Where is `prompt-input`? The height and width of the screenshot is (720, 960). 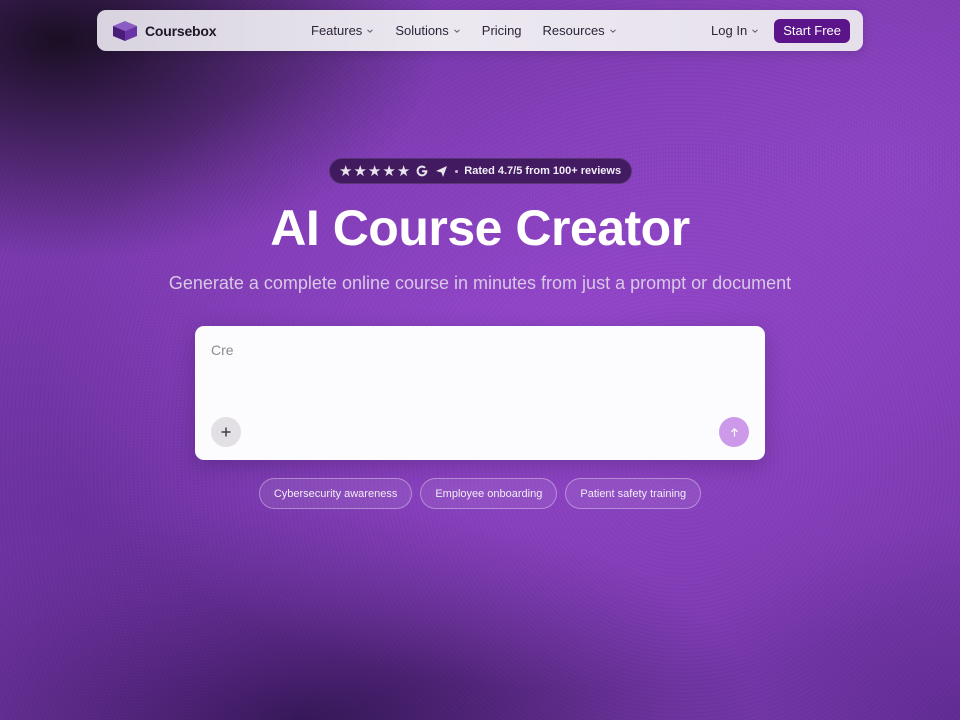 prompt-input is located at coordinates (476, 377).